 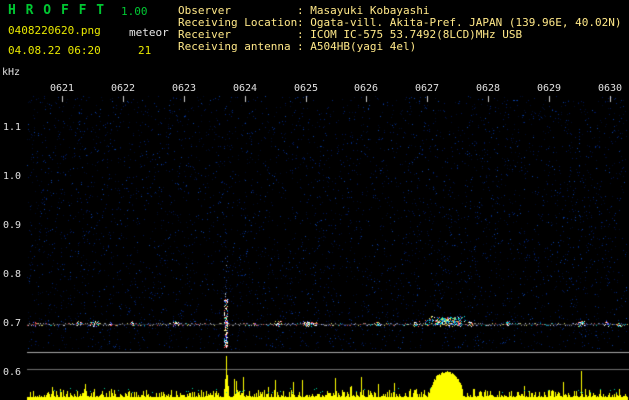 I want to click on station-info-row: Receiving antenna : A504HB(yagi 4el), so click(x=400, y=47).